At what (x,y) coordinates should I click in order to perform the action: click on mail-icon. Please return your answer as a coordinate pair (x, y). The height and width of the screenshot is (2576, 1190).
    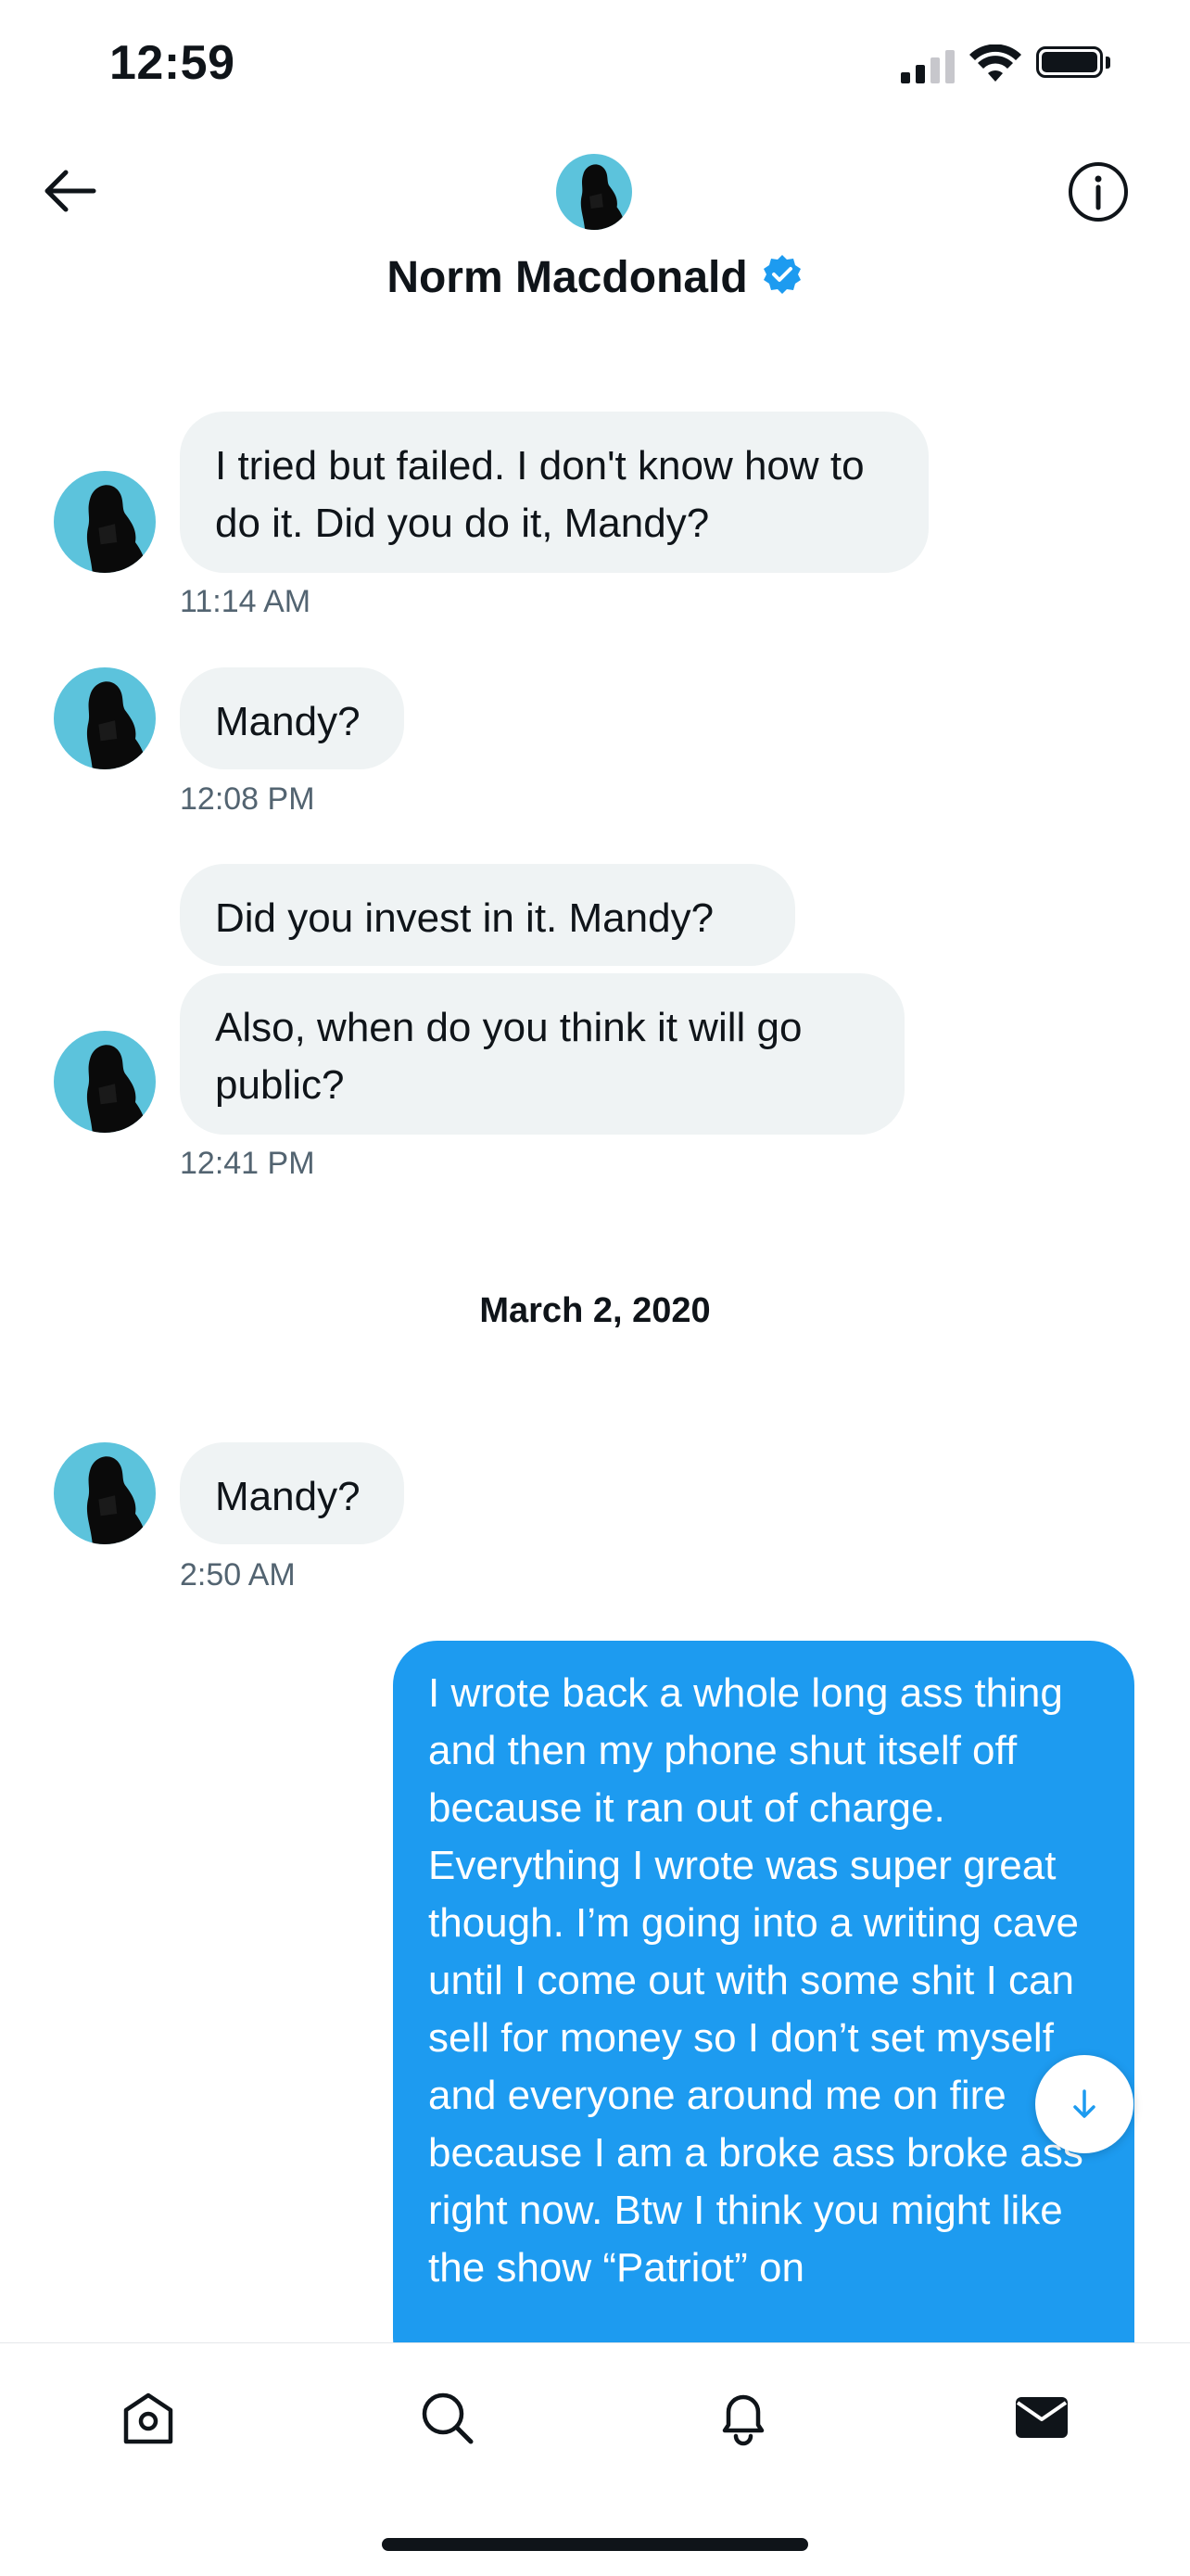
    Looking at the image, I should click on (1042, 2417).